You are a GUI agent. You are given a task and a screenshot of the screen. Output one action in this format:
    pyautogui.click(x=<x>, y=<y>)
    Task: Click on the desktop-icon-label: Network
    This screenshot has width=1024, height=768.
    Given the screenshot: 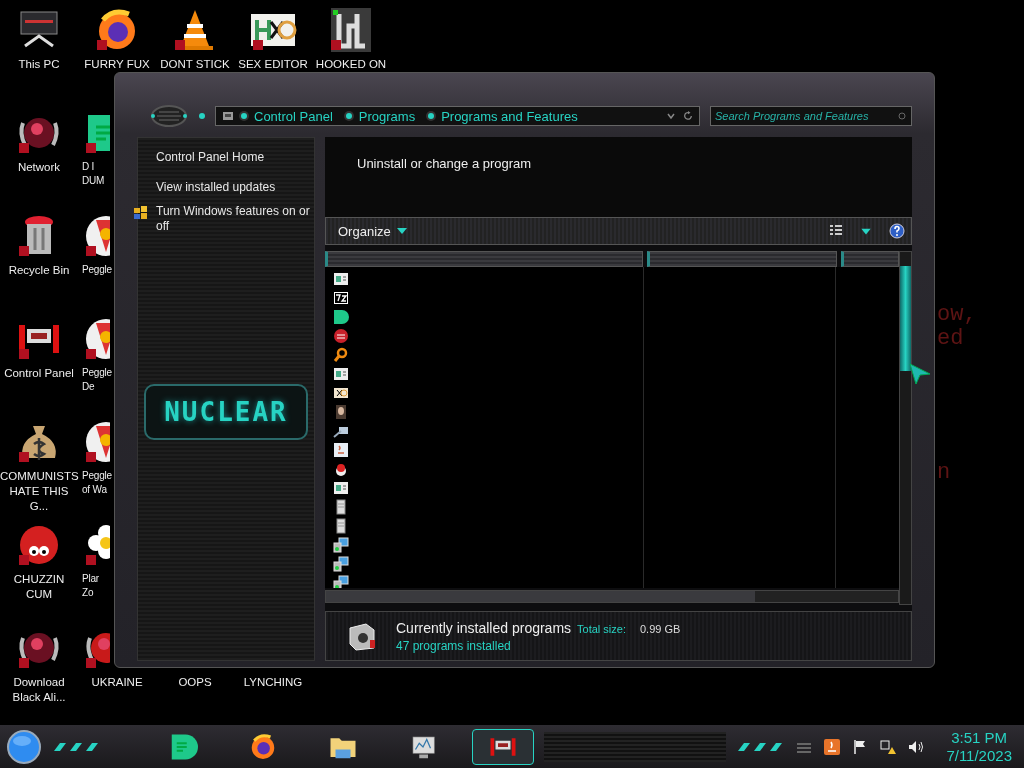 What is the action you would take?
    pyautogui.click(x=39, y=167)
    